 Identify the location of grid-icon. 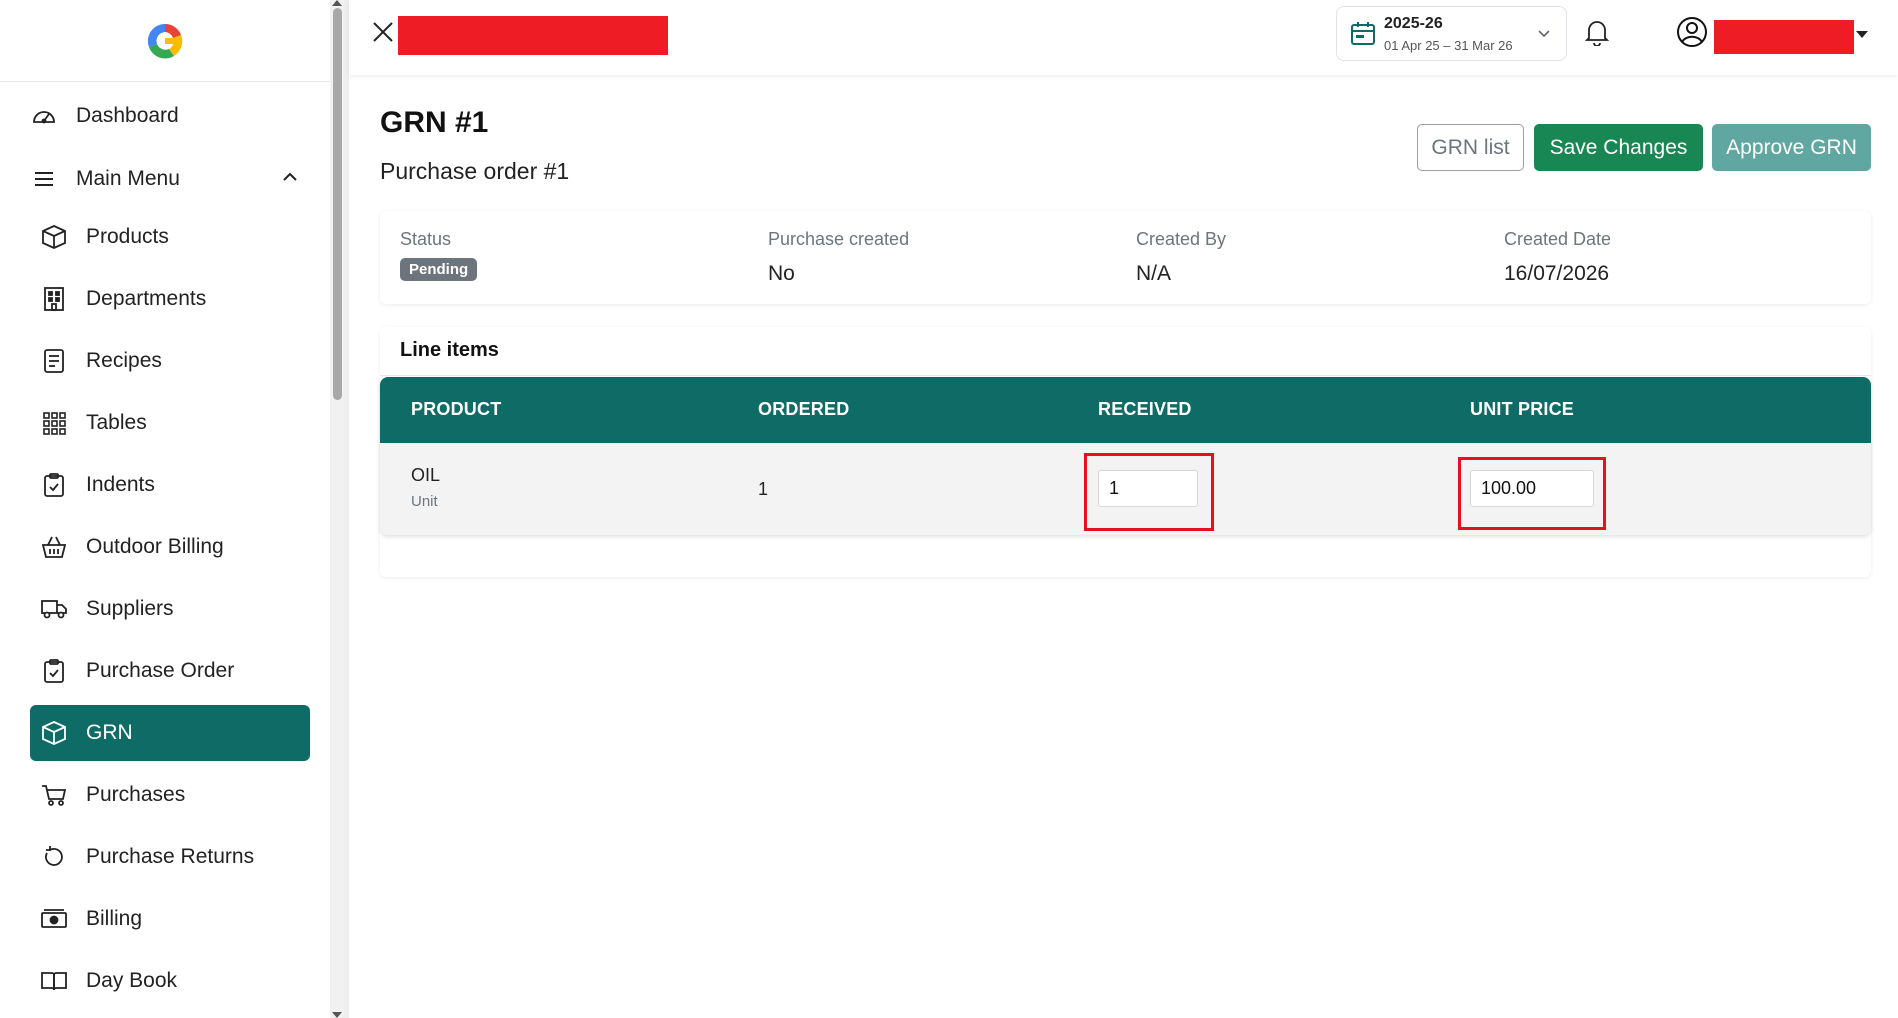
(54, 423).